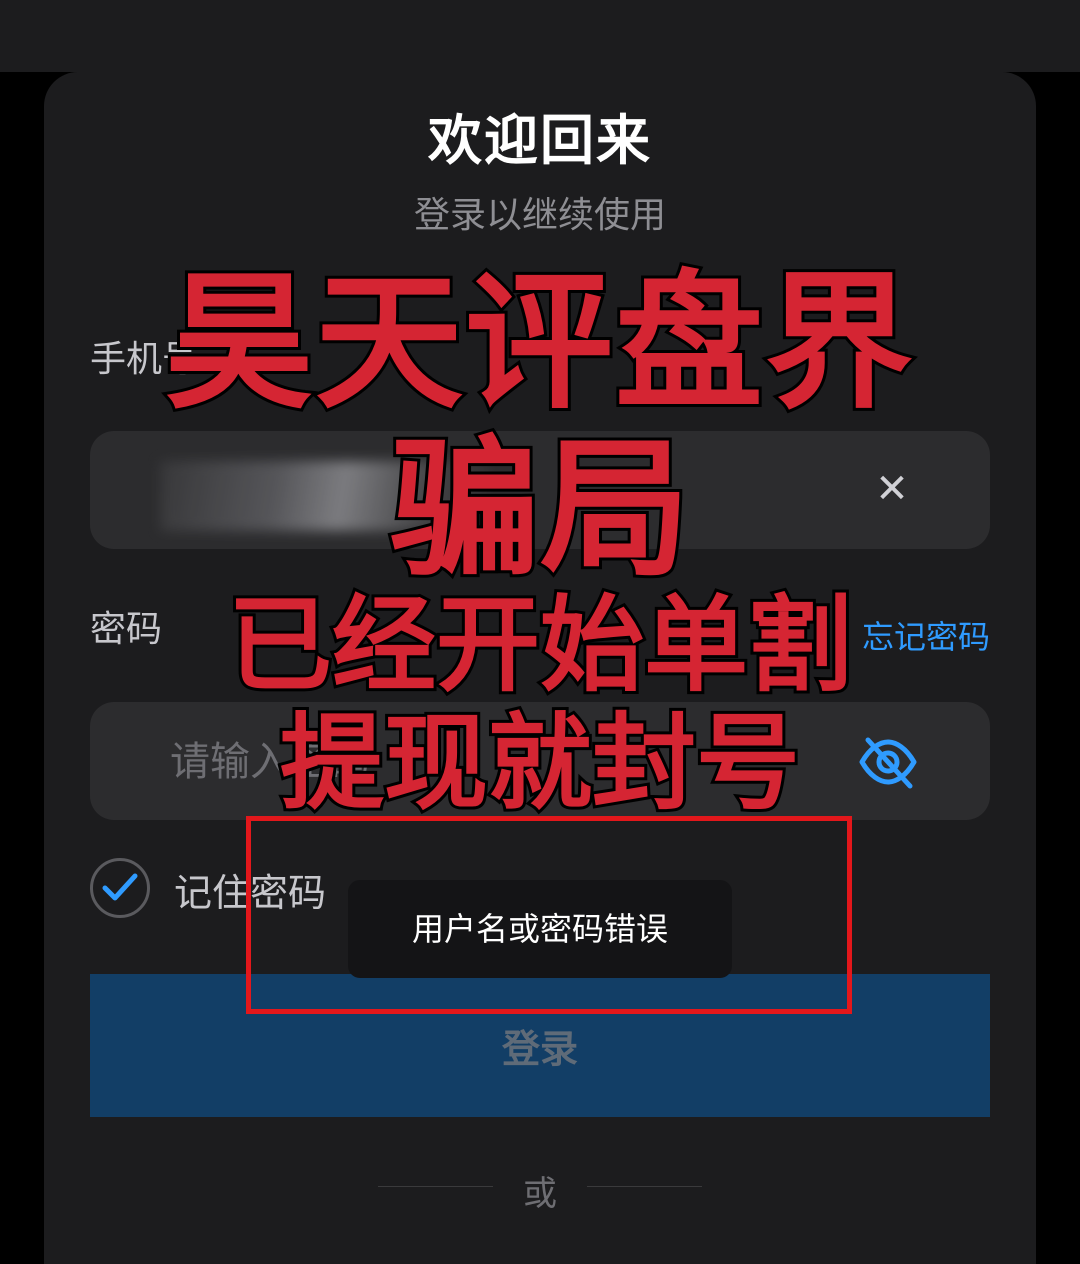 Image resolution: width=1080 pixels, height=1264 pixels. Describe the element at coordinates (644, 1186) in the screenshot. I see `divider-right` at that location.